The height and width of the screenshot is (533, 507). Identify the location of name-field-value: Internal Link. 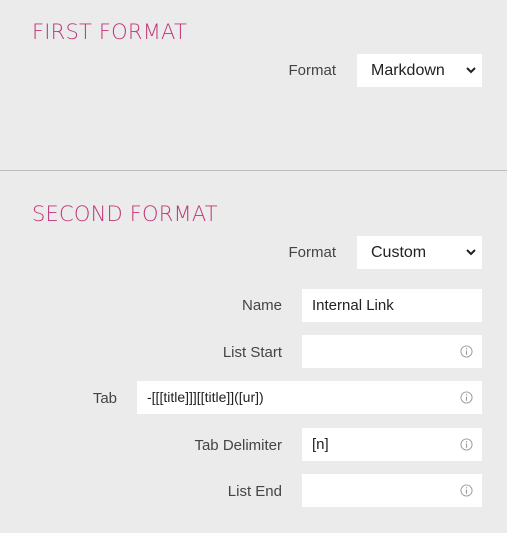
(353, 305).